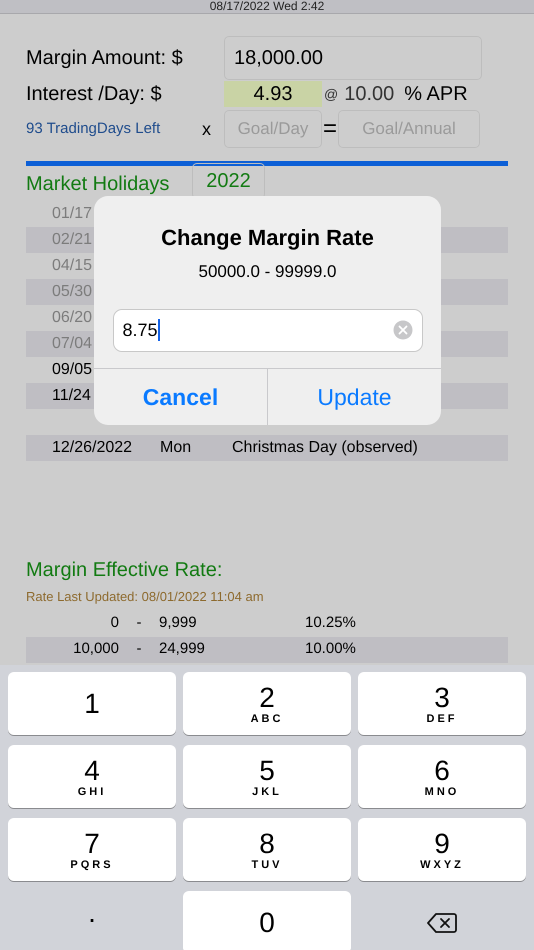 This screenshot has width=534, height=950. What do you see at coordinates (402, 330) in the screenshot?
I see `clear-icon` at bounding box center [402, 330].